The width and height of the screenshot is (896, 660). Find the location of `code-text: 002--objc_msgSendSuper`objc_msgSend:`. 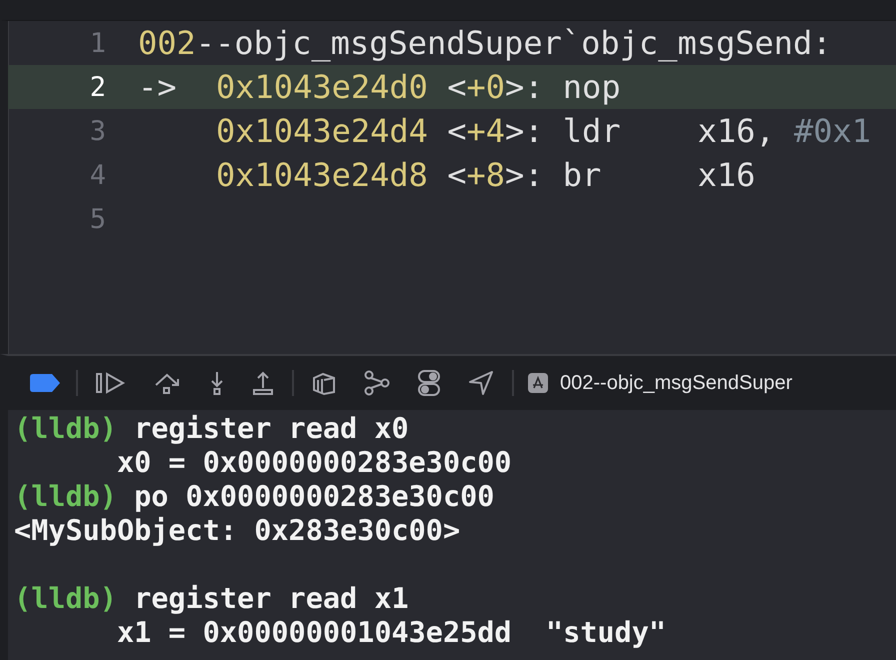

code-text: 002--objc_msgSendSuper`objc_msgSend: is located at coordinates (485, 43).